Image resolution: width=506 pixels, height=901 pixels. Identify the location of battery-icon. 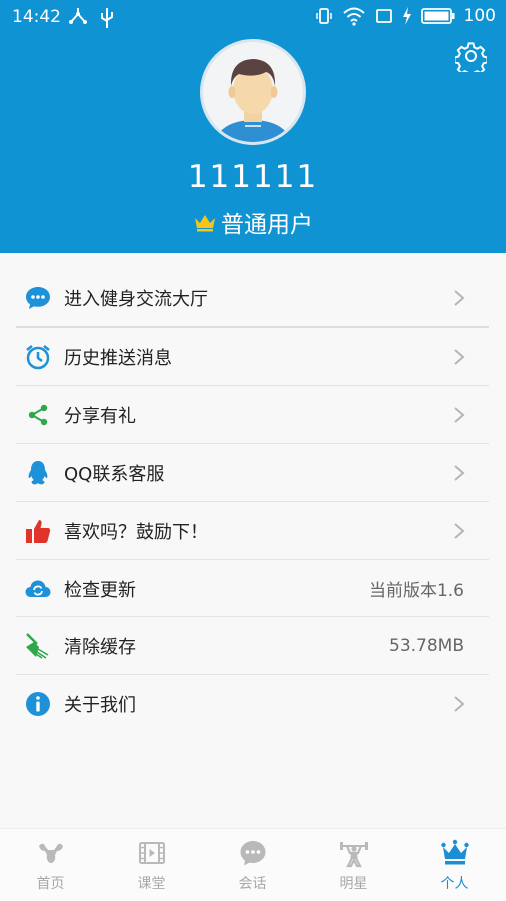
(437, 16).